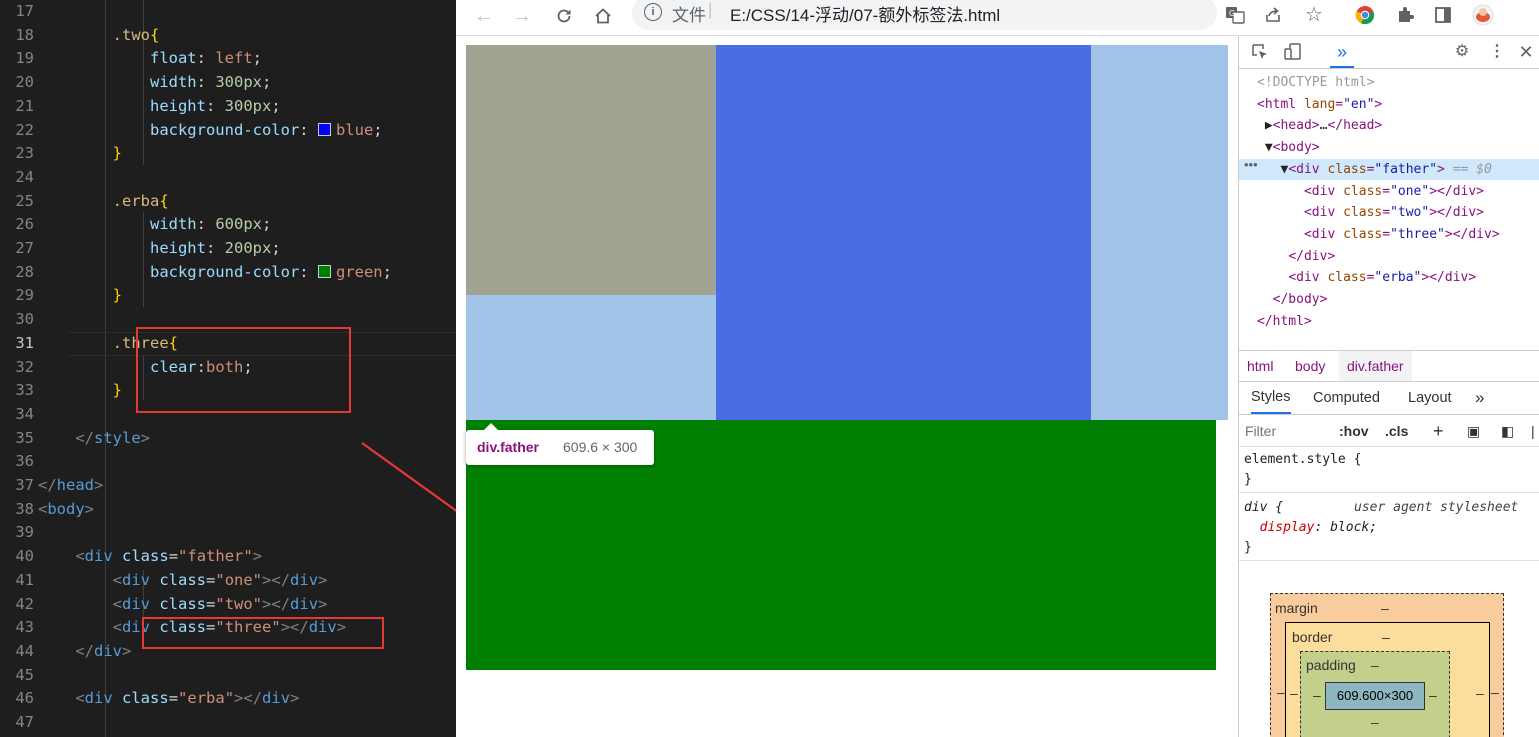  Describe the element at coordinates (1271, 398) in the screenshot. I see `tab-styles: Styles` at that location.